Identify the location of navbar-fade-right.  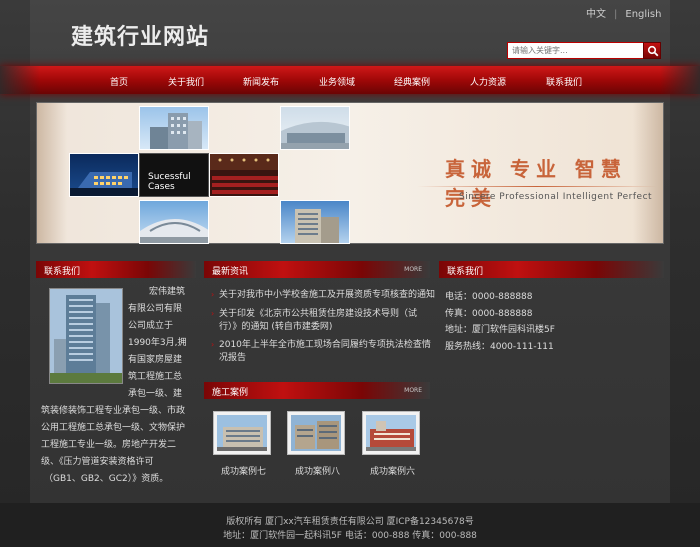
(680, 80).